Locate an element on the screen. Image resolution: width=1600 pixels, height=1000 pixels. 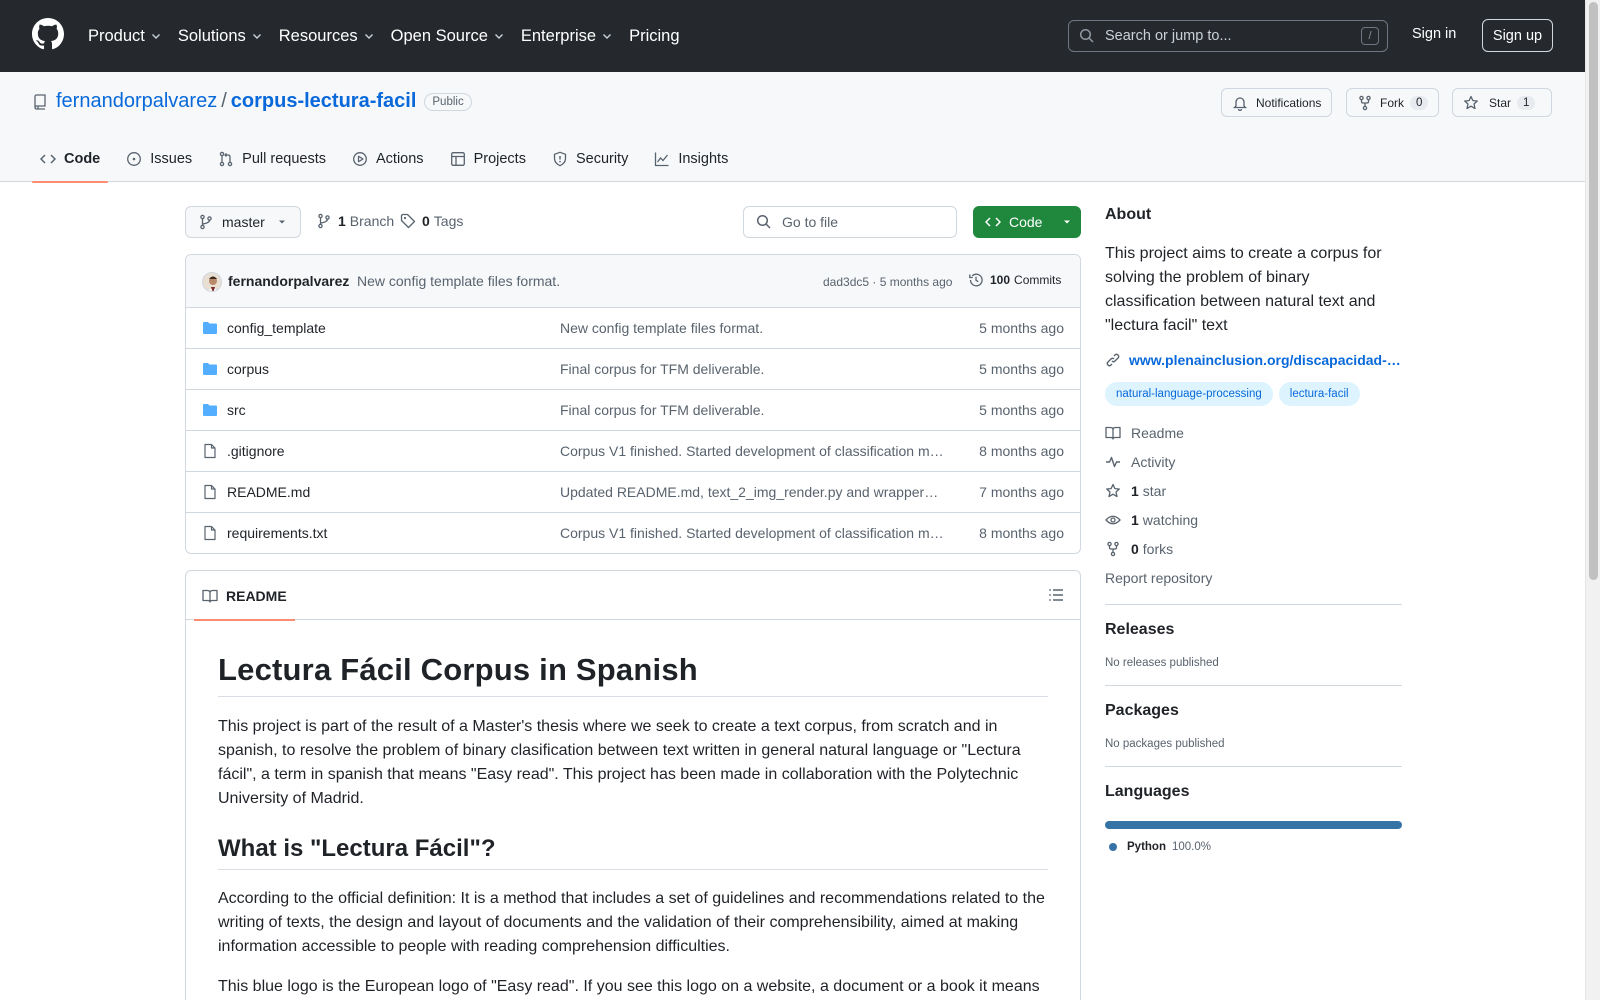
commit-author-link: fernandorpalvarez is located at coordinates (288, 281).